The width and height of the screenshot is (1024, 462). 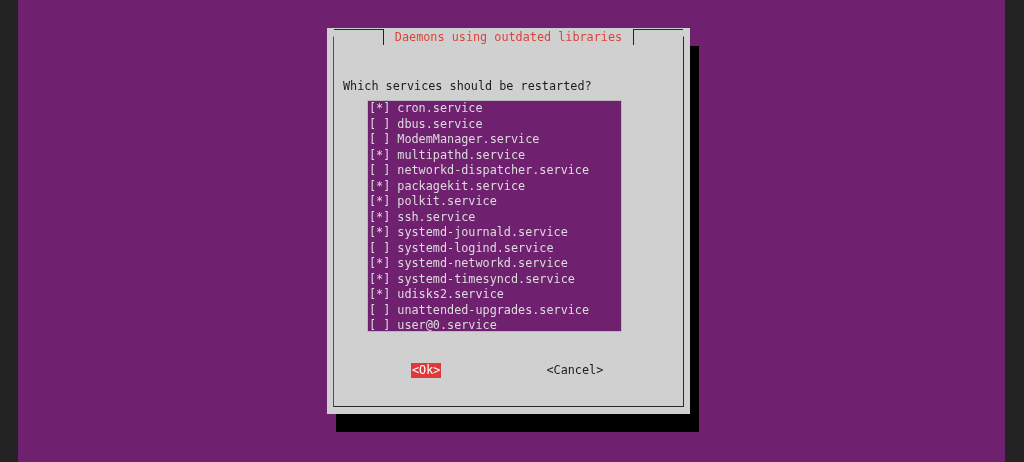 I want to click on service-label: systemd-timesyncd.service, so click(x=486, y=279).